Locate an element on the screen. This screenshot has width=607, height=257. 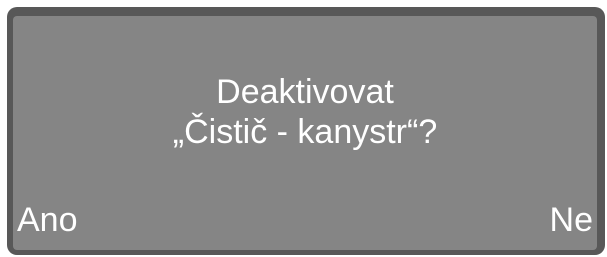
yes-softkey: Ano is located at coordinates (47, 220).